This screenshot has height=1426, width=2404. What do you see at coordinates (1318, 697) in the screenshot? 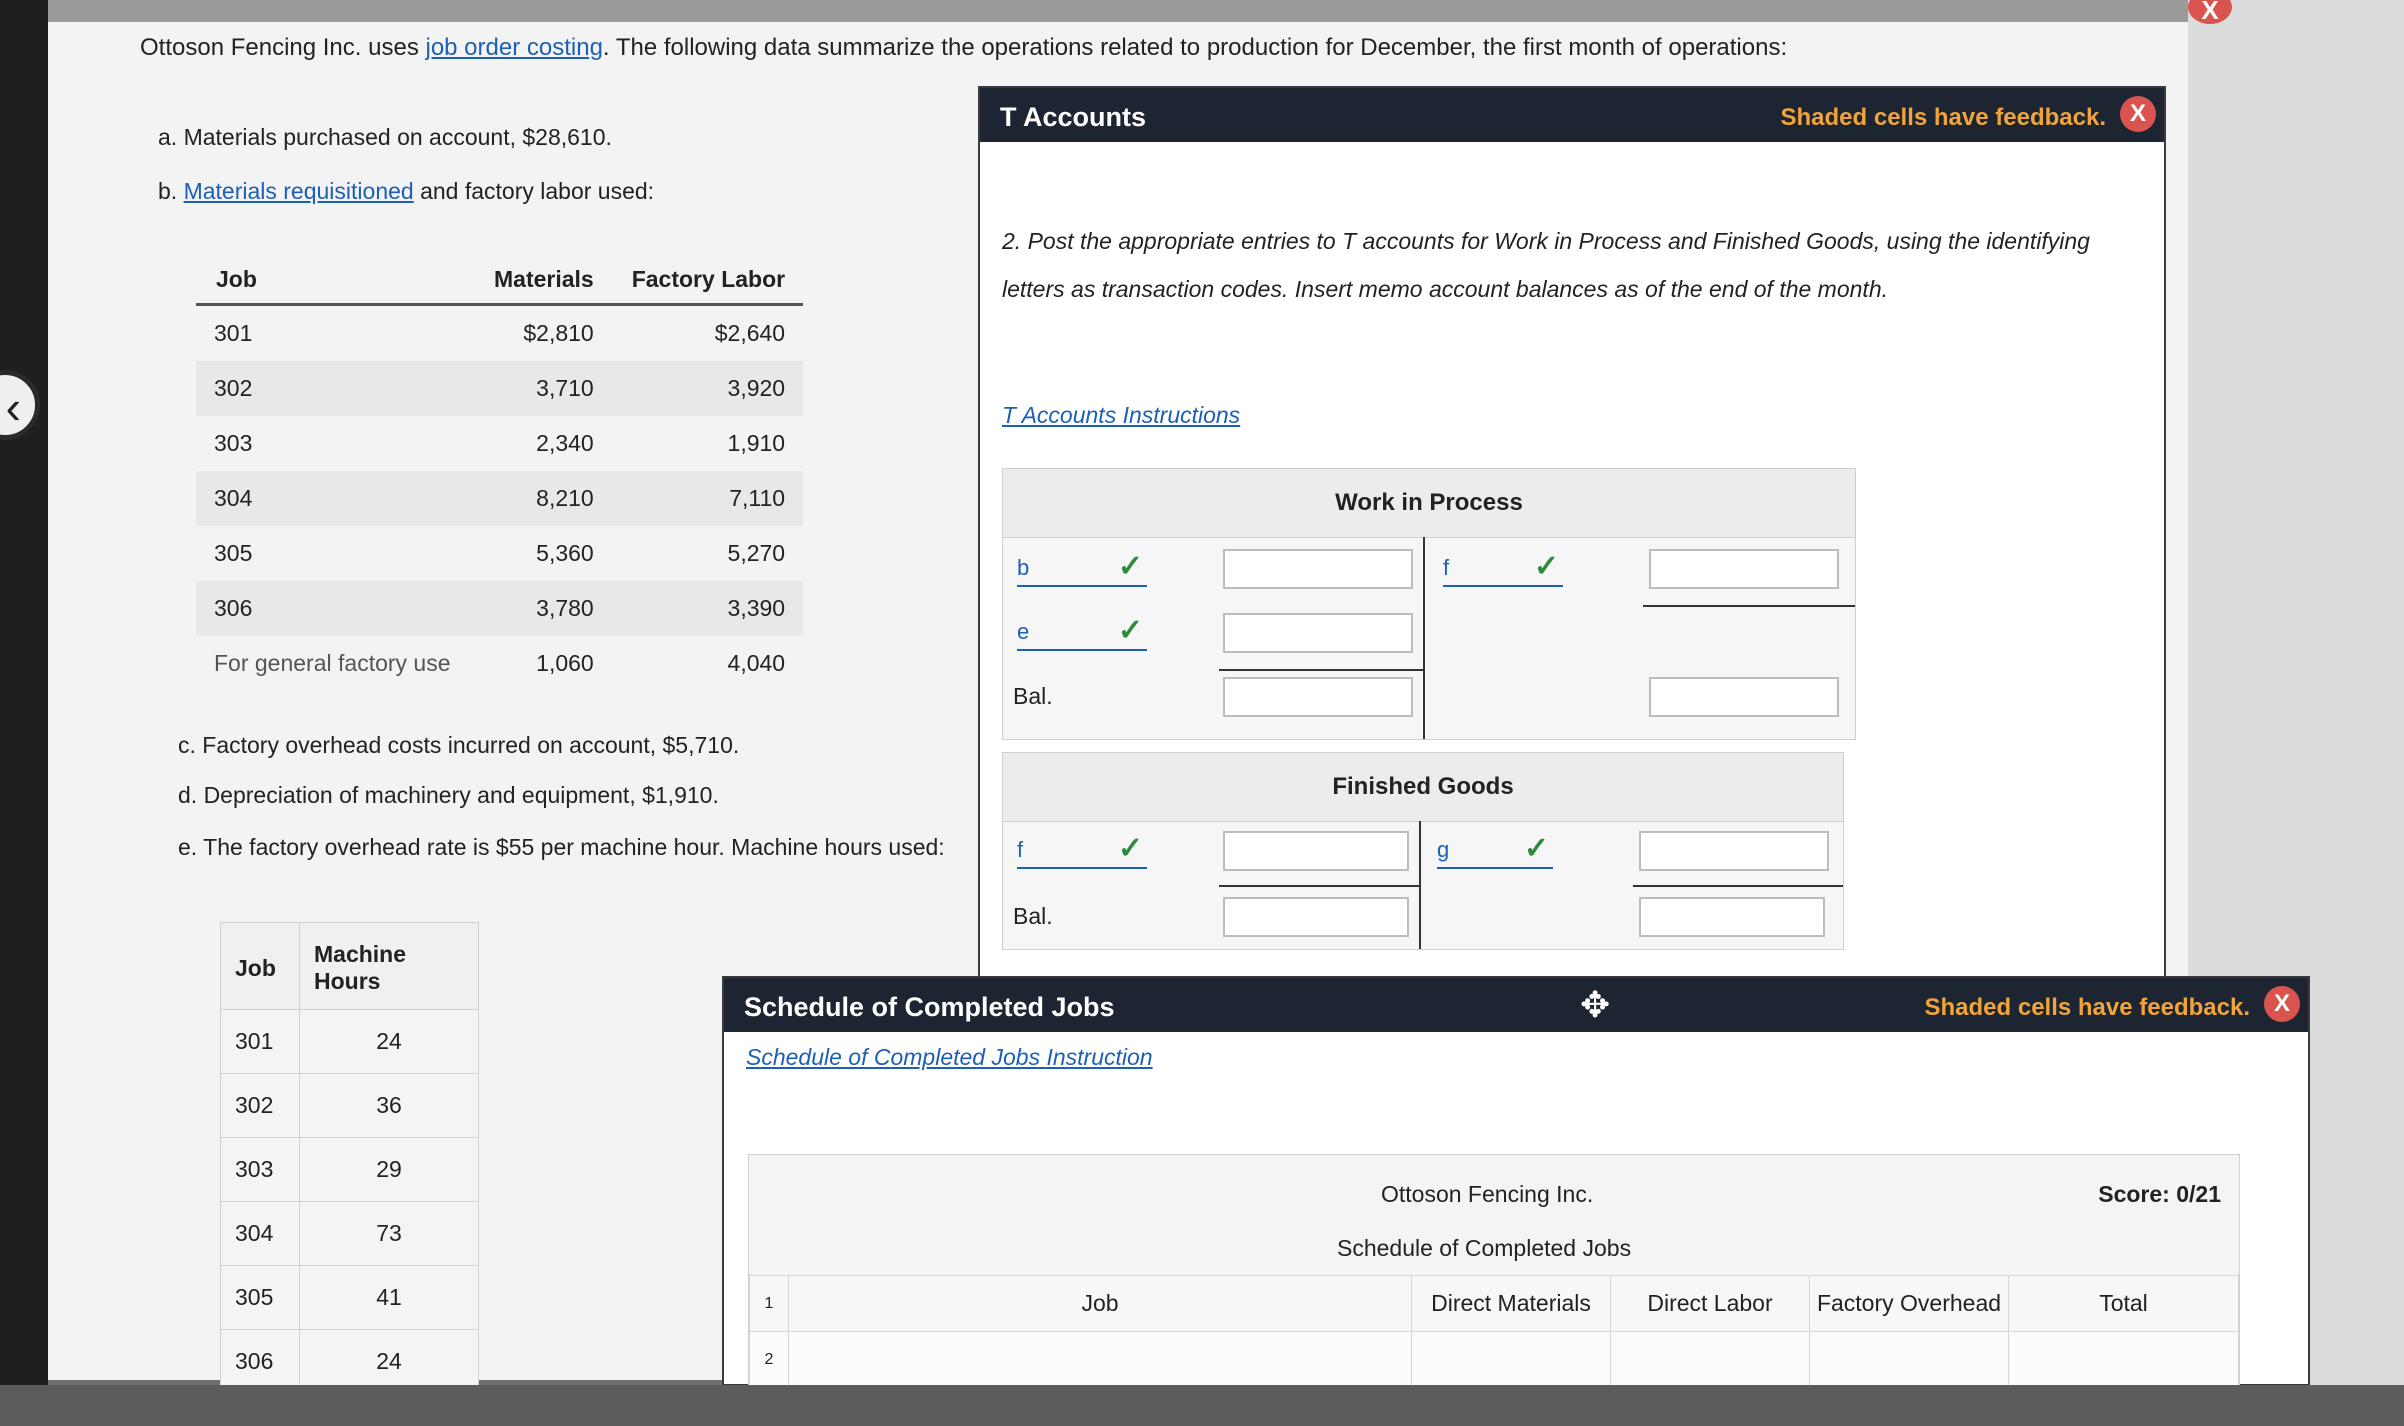
I see `wip-bal-debit` at bounding box center [1318, 697].